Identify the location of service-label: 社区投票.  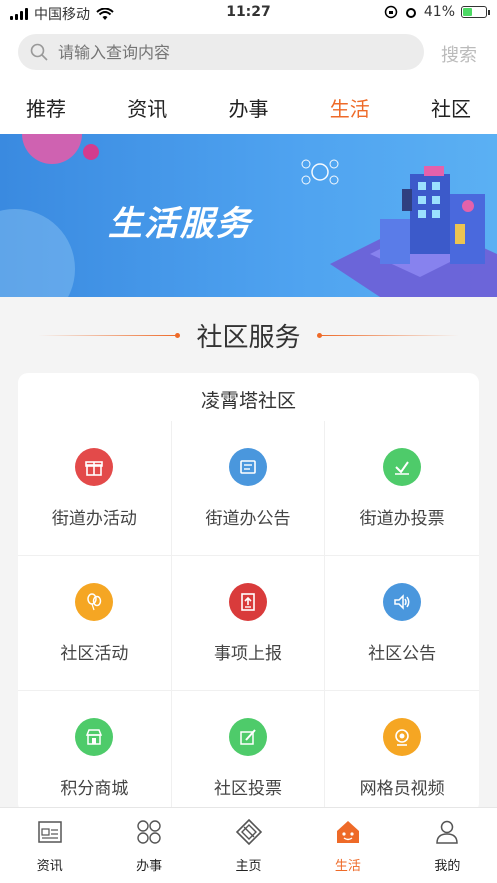
(247, 788).